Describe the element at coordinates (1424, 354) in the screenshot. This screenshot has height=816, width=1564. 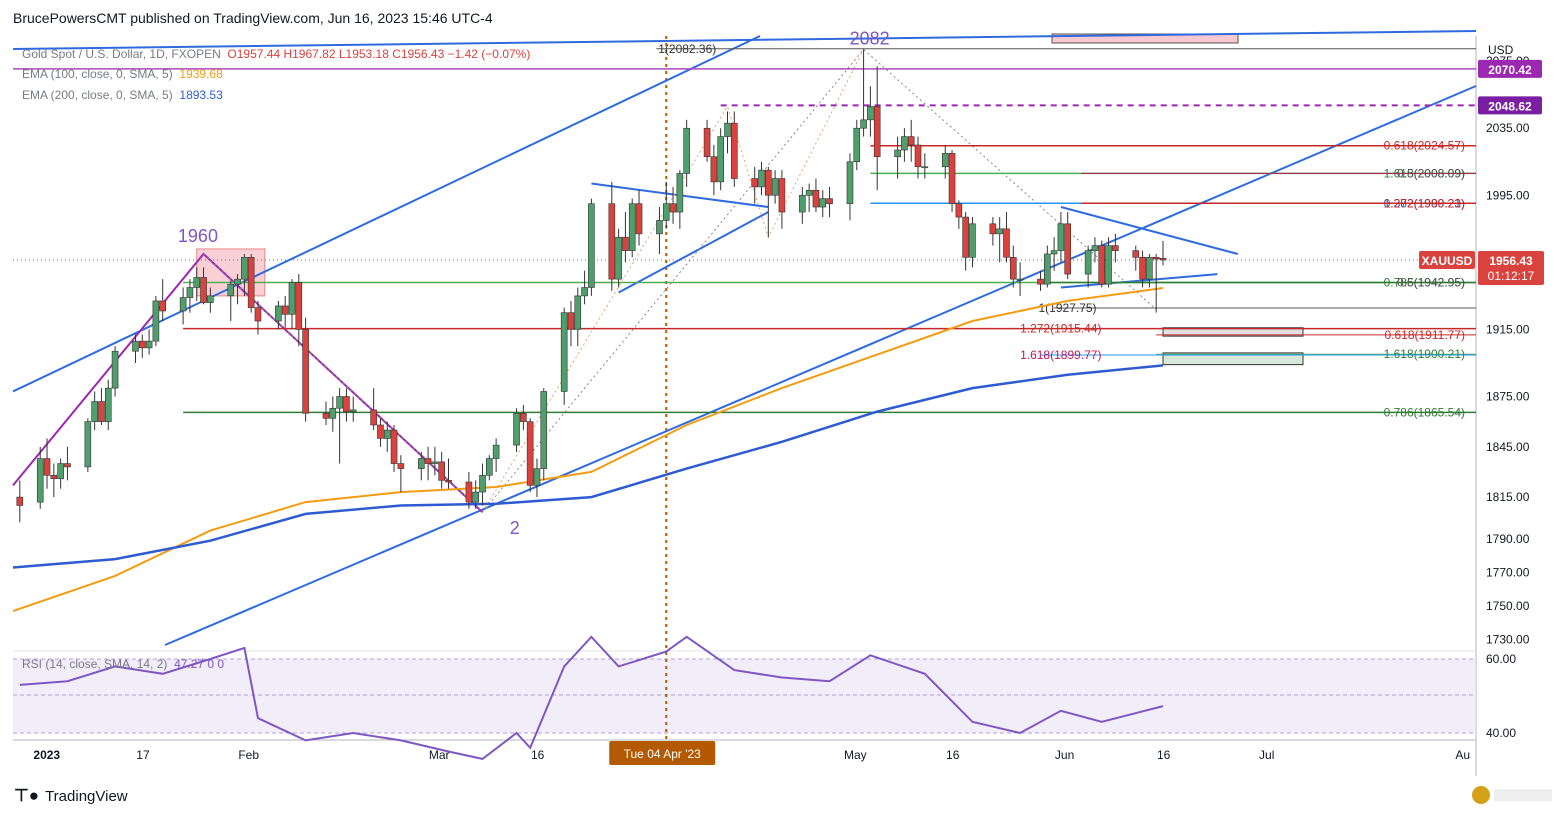
I see `level-label-13: 1.618(1900.21)` at that location.